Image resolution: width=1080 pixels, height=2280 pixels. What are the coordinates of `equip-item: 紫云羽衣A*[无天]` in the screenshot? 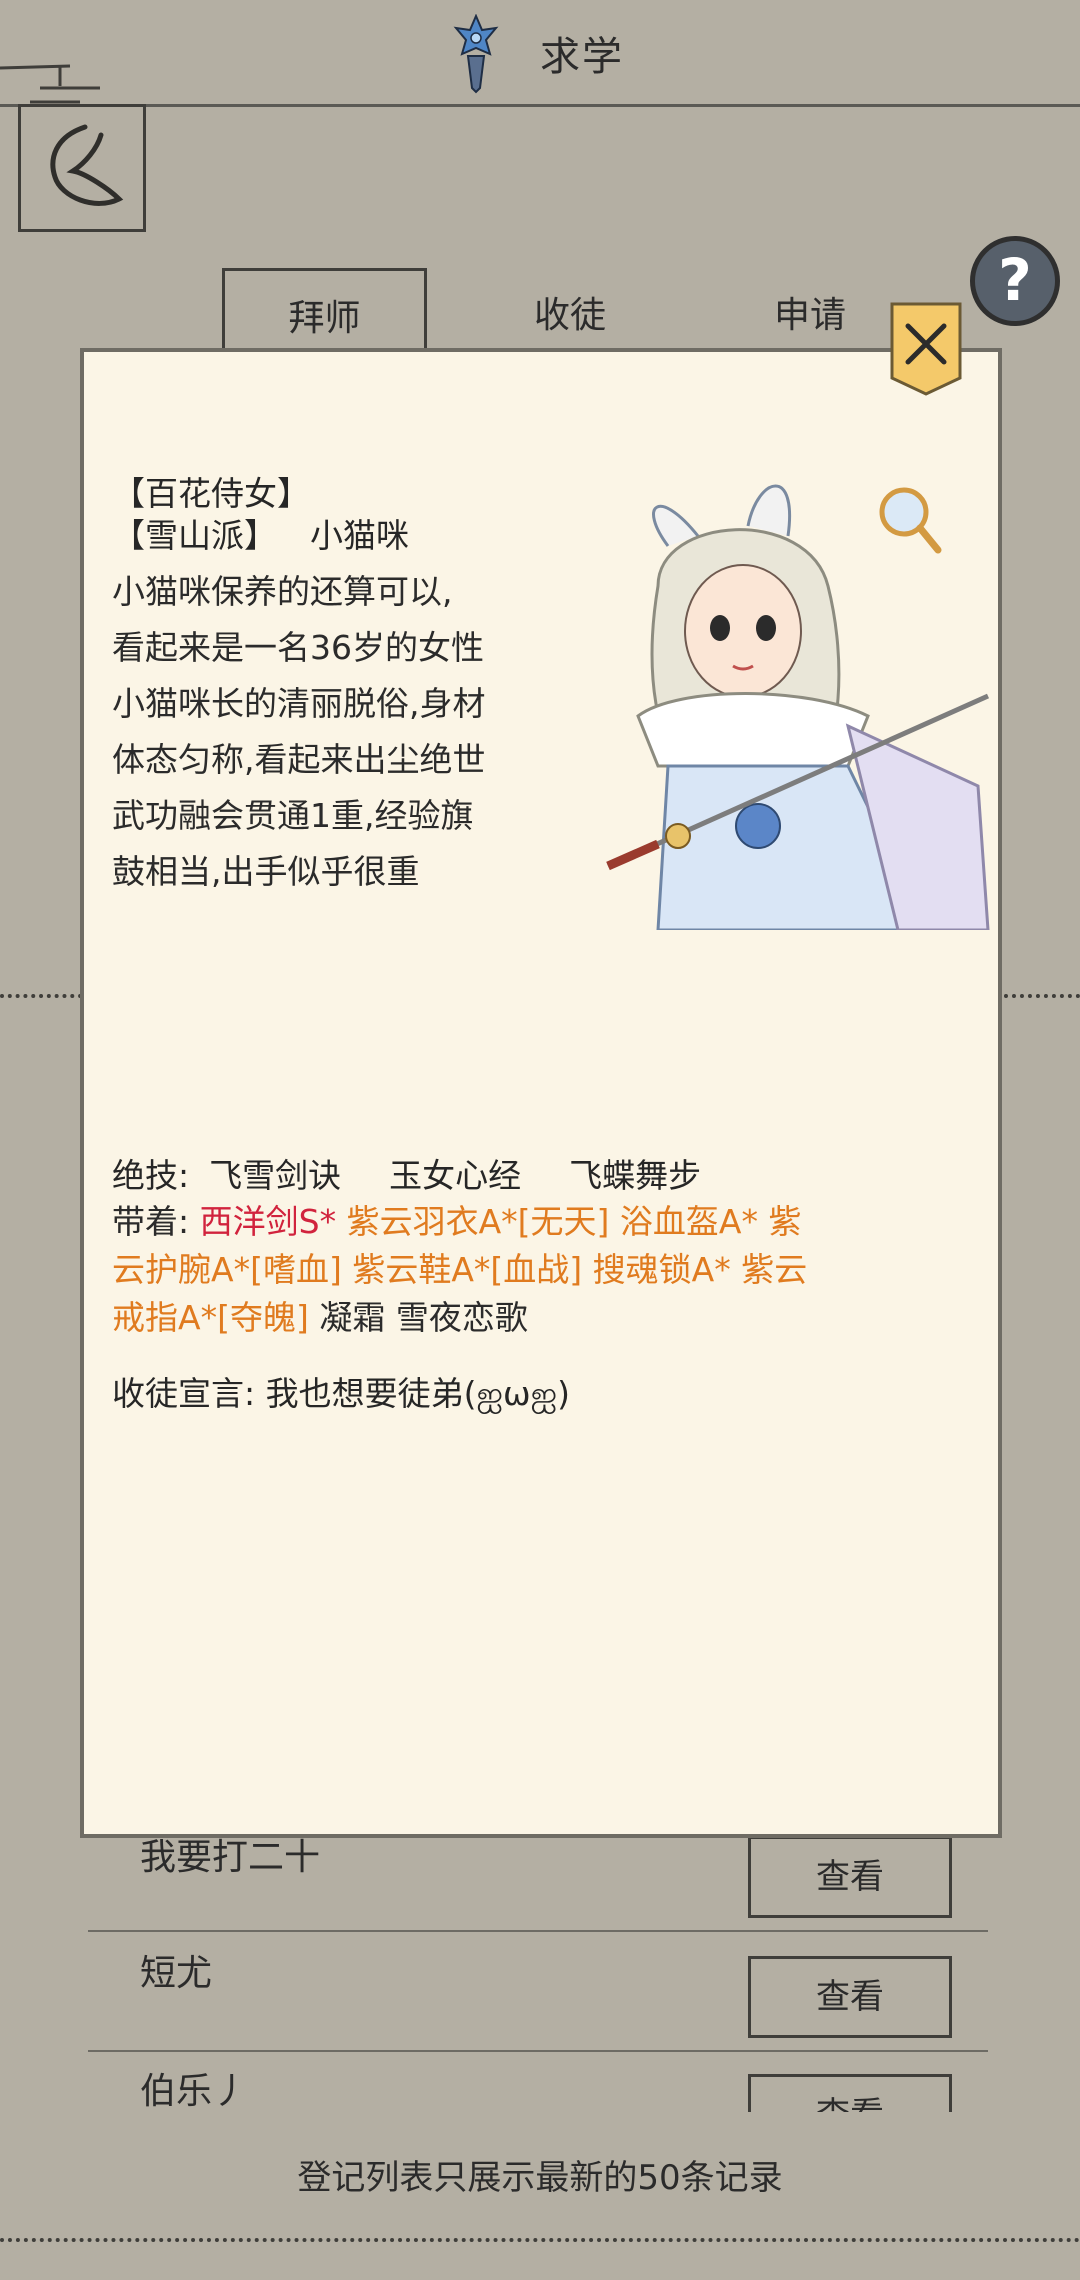 It's located at (478, 1221).